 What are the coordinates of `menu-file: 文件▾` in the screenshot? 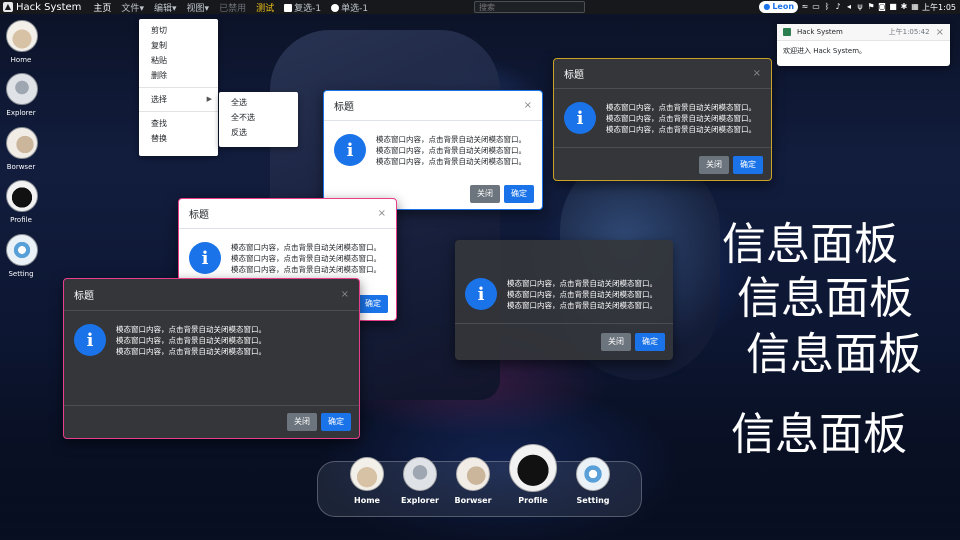 It's located at (132, 7).